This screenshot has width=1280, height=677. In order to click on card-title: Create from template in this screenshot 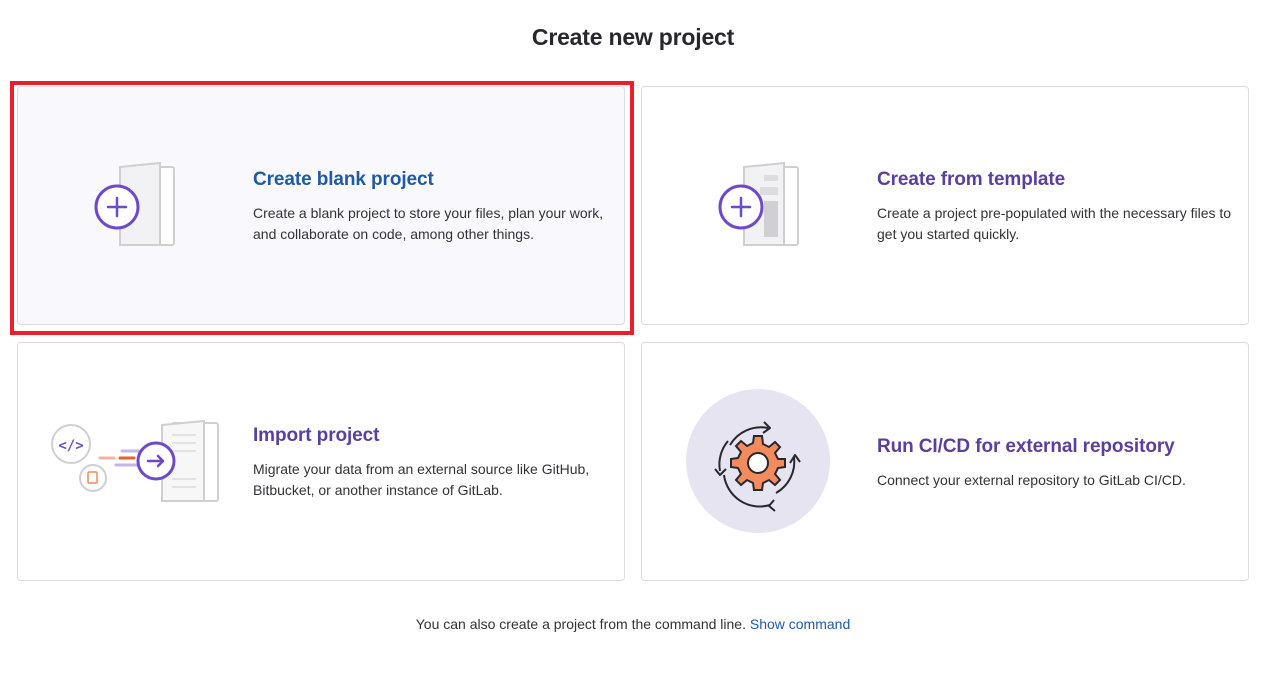, I will do `click(971, 179)`.